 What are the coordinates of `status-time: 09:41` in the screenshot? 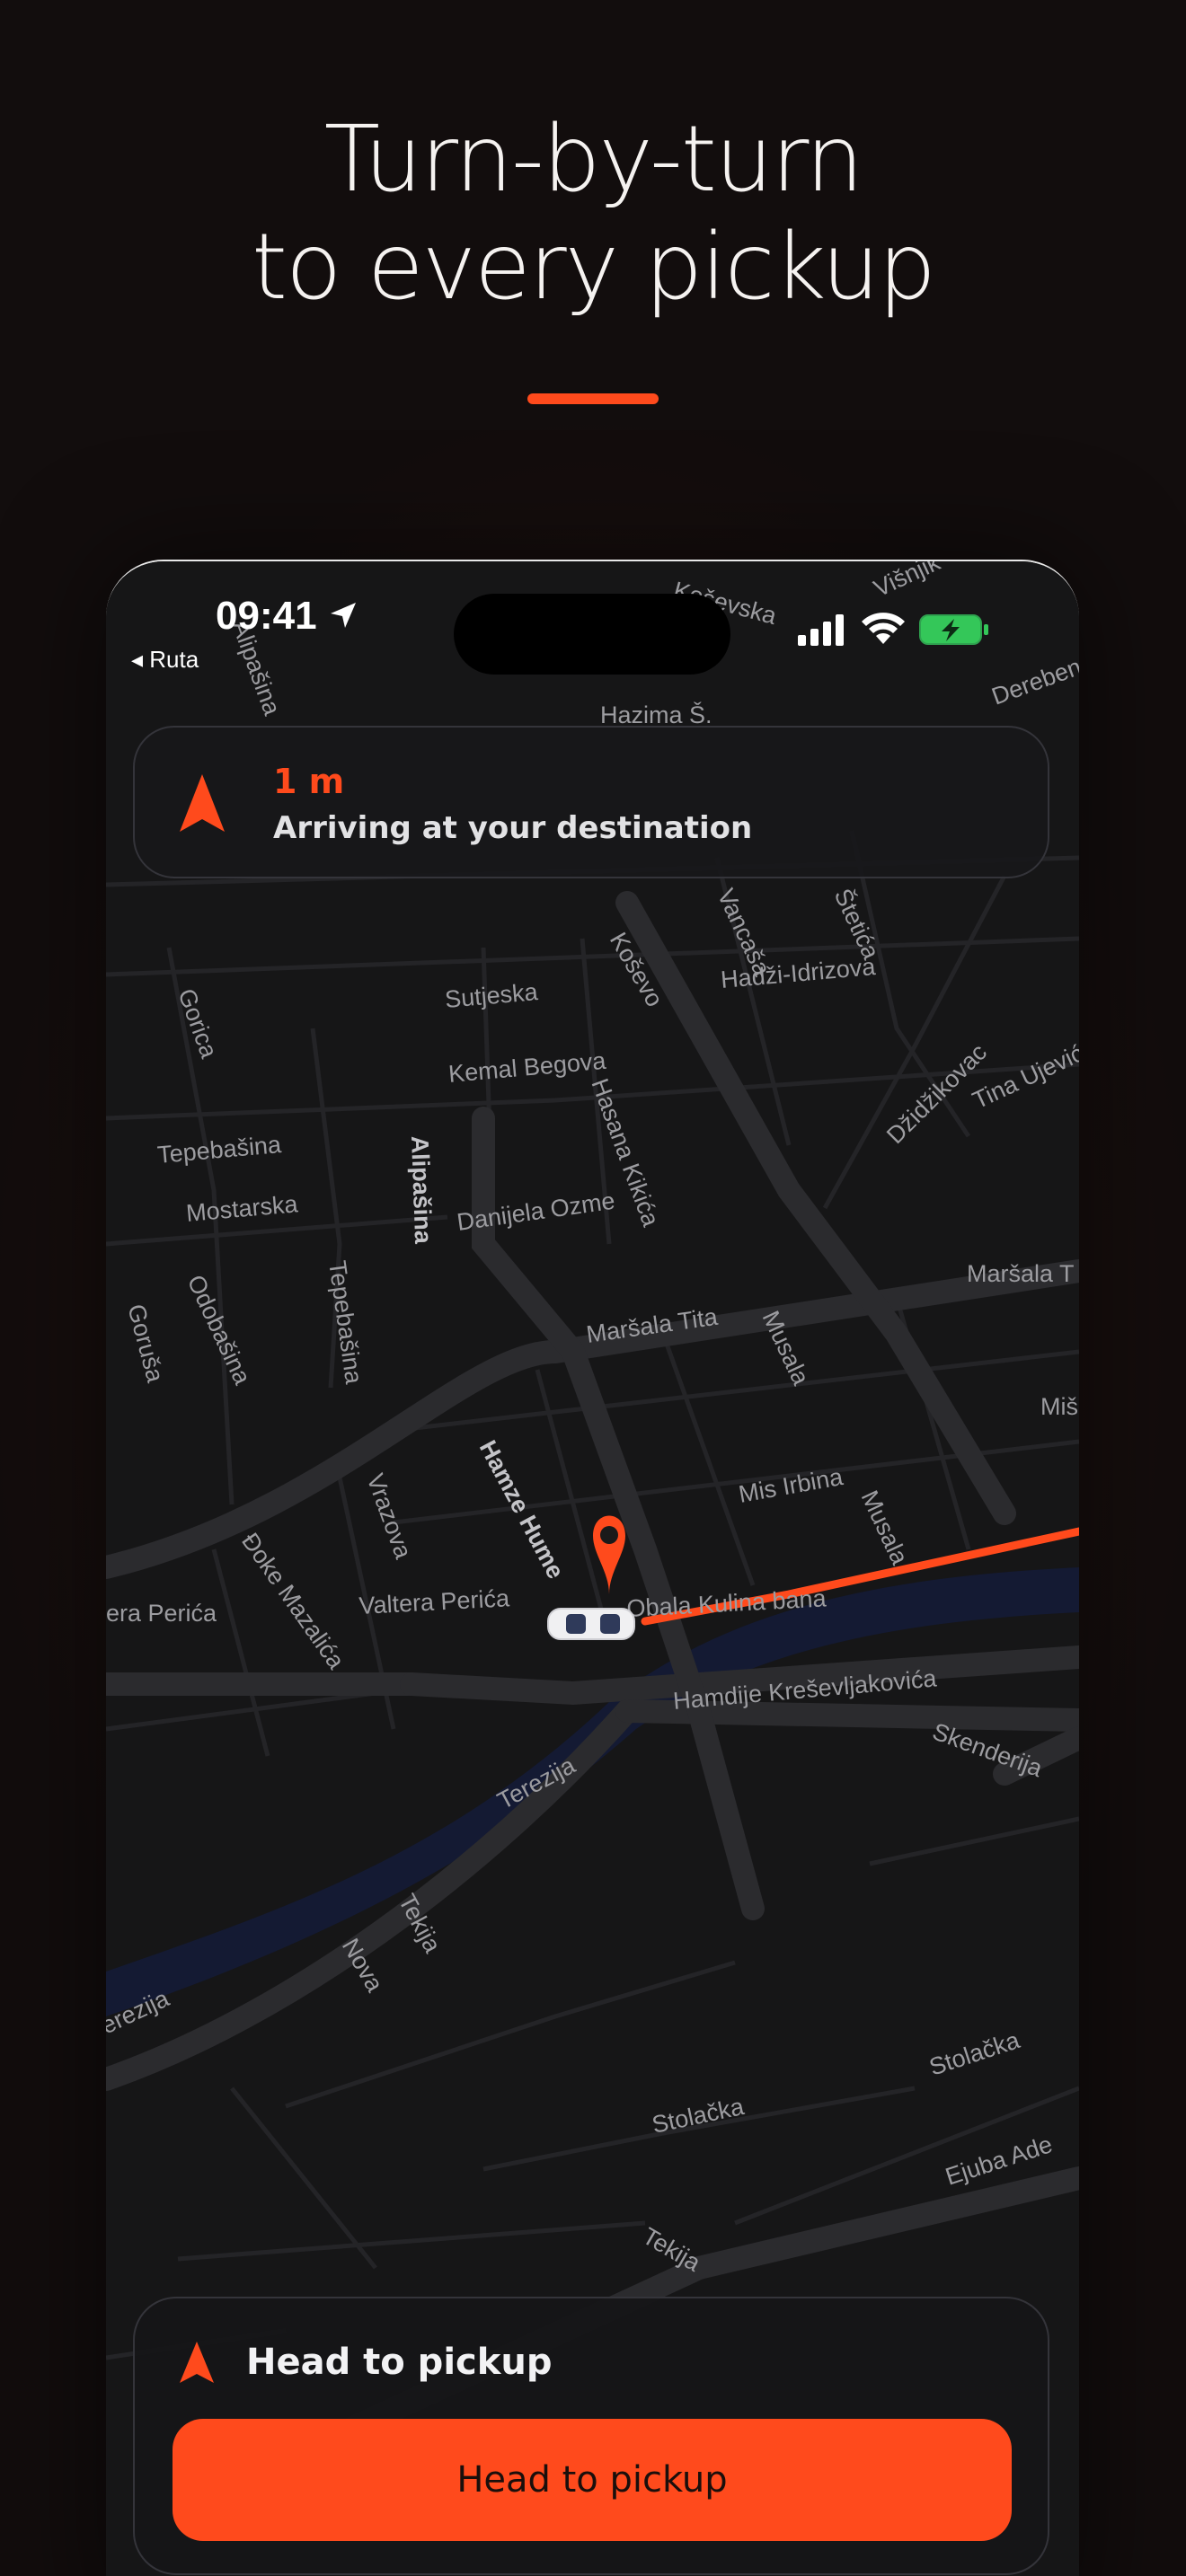 It's located at (287, 616).